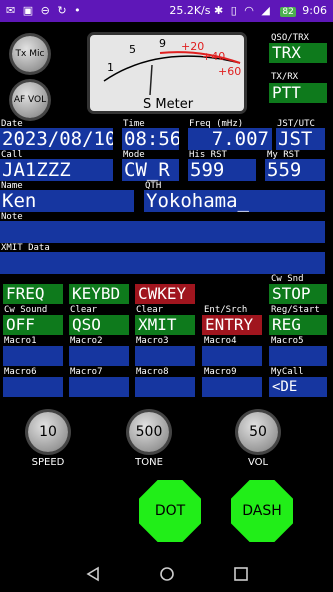 Image resolution: width=333 pixels, height=592 pixels. I want to click on status-icons-left: ✉ ▣ ⊖ ↻ •, so click(45, 10).